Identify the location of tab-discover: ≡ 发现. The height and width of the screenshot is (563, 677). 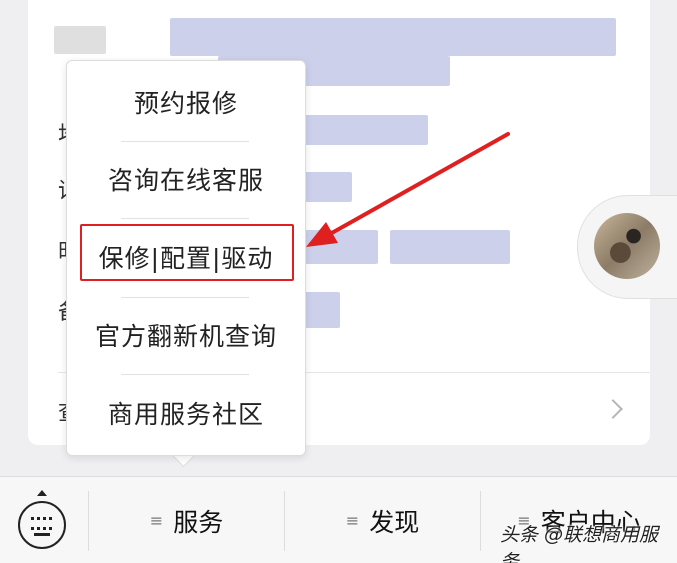
(382, 520).